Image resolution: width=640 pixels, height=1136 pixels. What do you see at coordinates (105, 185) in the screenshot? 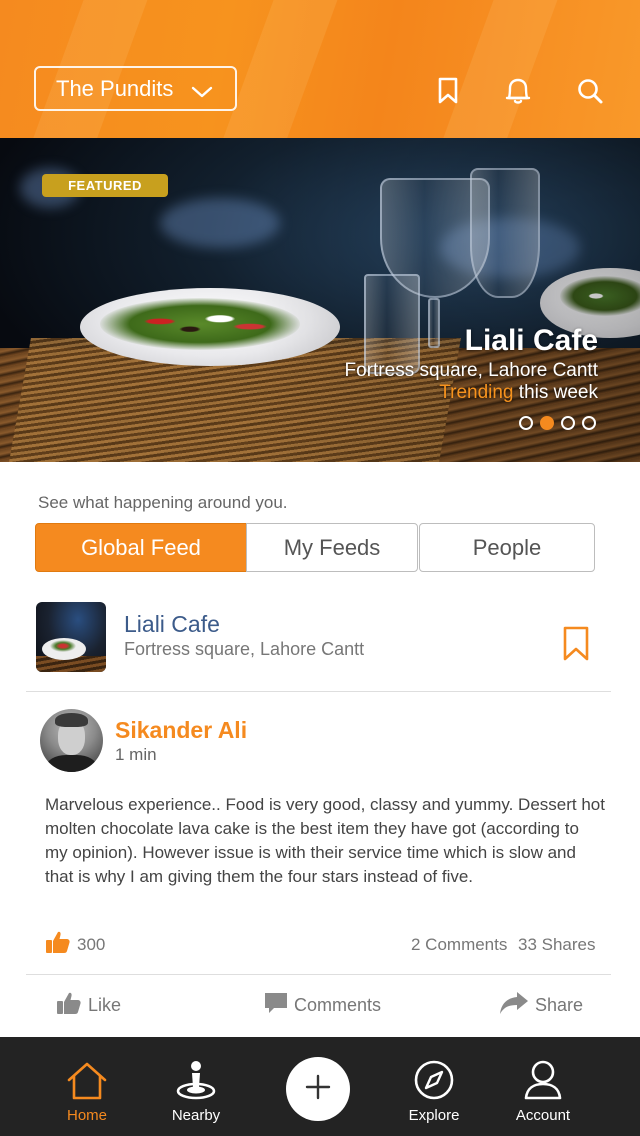
I see `featured-badge: FEATURED` at bounding box center [105, 185].